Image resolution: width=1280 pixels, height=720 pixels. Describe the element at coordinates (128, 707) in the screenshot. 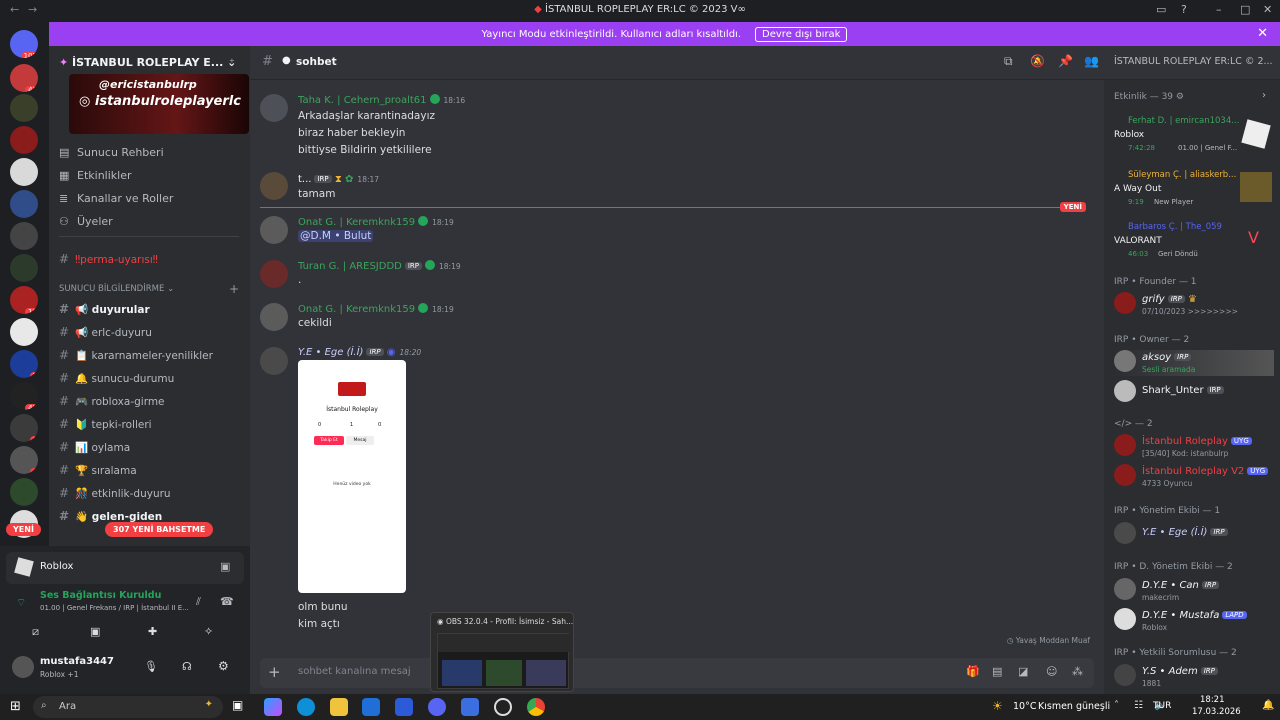

I see `taskbar-search: ⌕ Ara ✦` at that location.